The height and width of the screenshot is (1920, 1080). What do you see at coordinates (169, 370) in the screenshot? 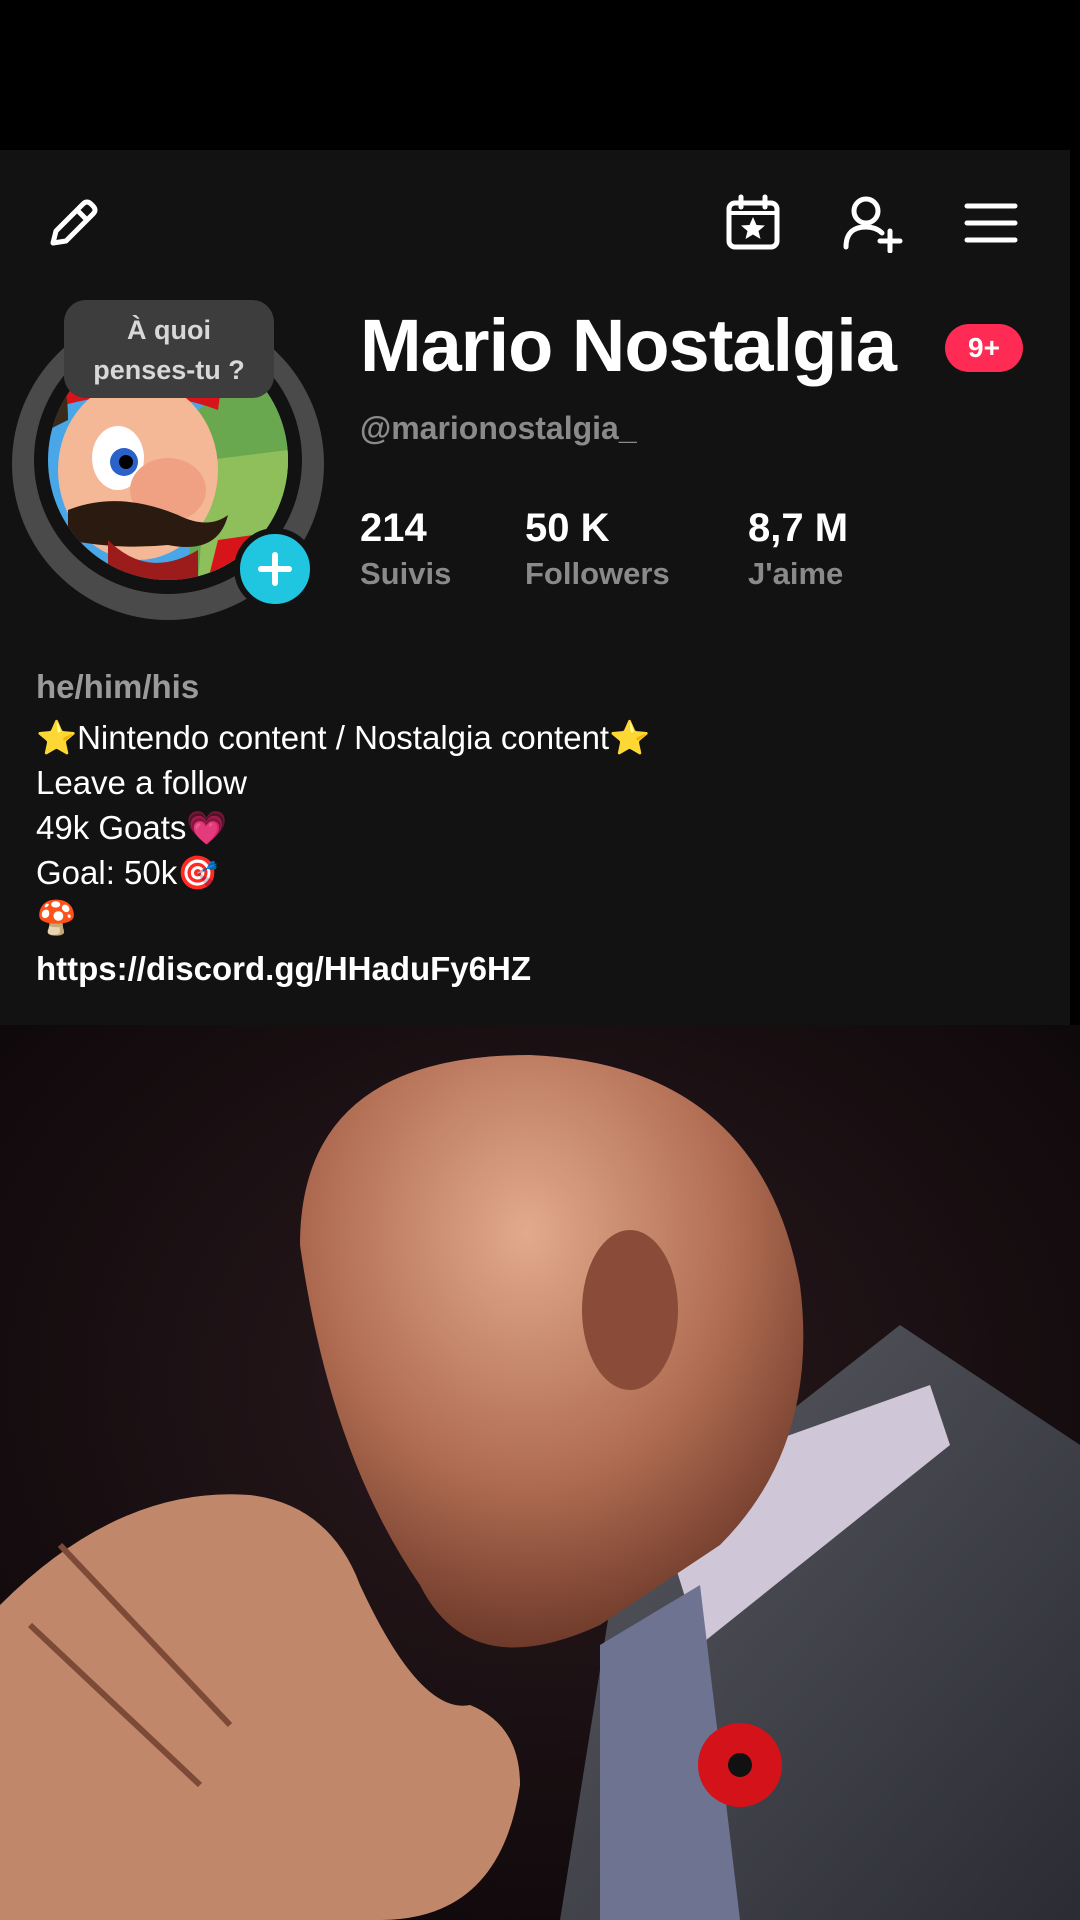
I see `thought-bubble-line-2: penses-tu ?` at bounding box center [169, 370].